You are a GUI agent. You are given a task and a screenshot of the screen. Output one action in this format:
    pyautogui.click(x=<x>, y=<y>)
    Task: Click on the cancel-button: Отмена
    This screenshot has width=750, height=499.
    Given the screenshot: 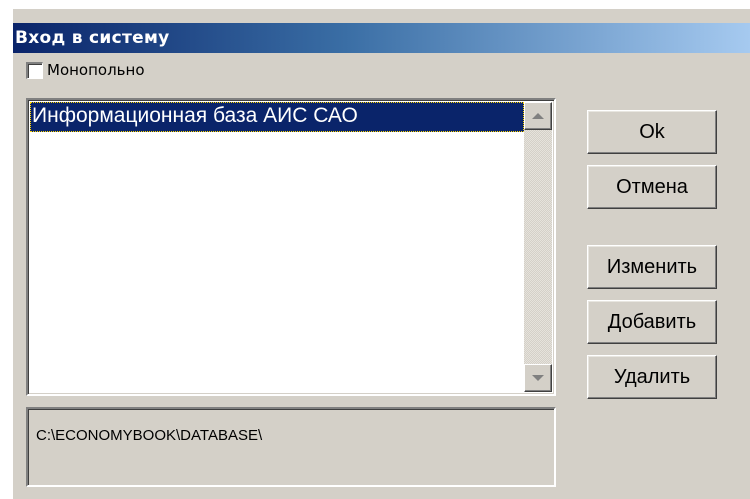 What is the action you would take?
    pyautogui.click(x=652, y=187)
    